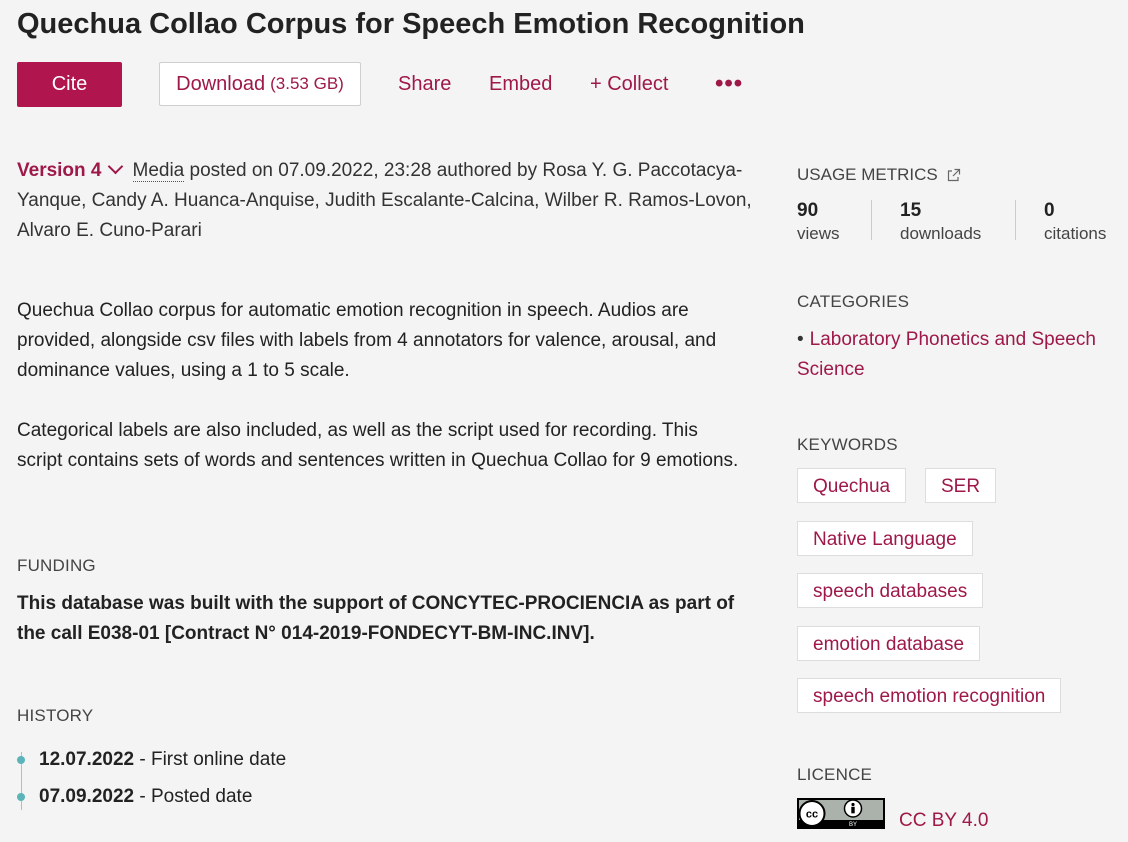 The height and width of the screenshot is (842, 1128). What do you see at coordinates (812, 815) in the screenshot?
I see `svg-text: cc` at bounding box center [812, 815].